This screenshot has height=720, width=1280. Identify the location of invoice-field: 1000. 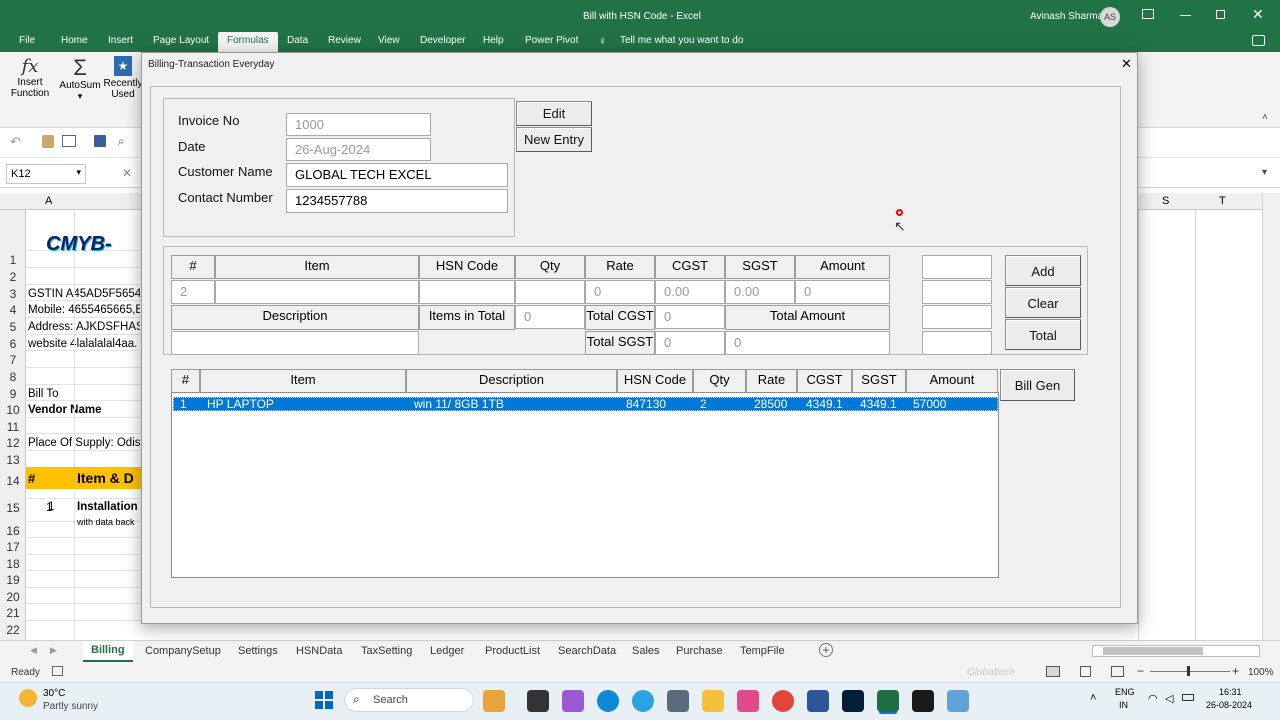
(358, 124).